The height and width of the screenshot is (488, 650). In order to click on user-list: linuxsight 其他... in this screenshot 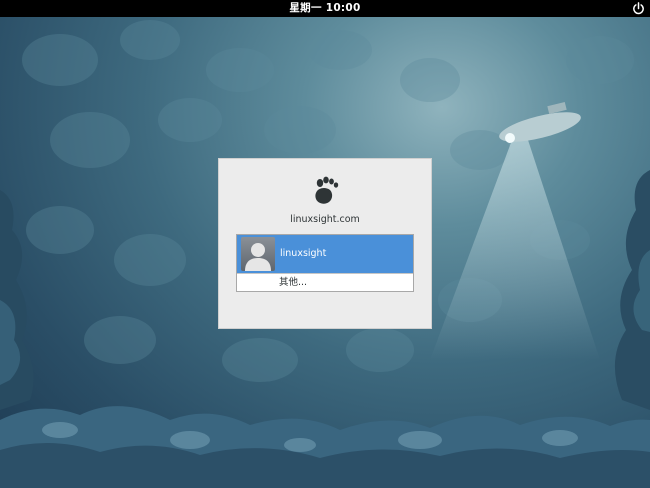, I will do `click(325, 263)`.